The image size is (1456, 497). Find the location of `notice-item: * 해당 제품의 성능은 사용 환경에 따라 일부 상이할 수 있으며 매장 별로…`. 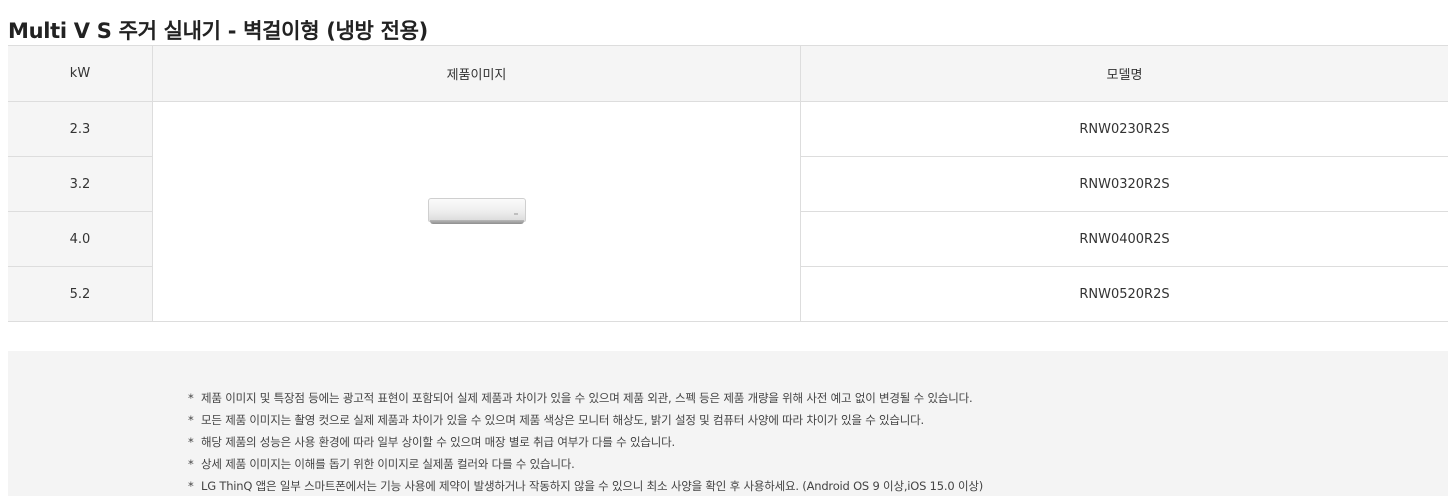

notice-item: * 해당 제품의 성능은 사용 환경에 따라 일부 상이할 수 있으며 매장 별로… is located at coordinates (585, 442).